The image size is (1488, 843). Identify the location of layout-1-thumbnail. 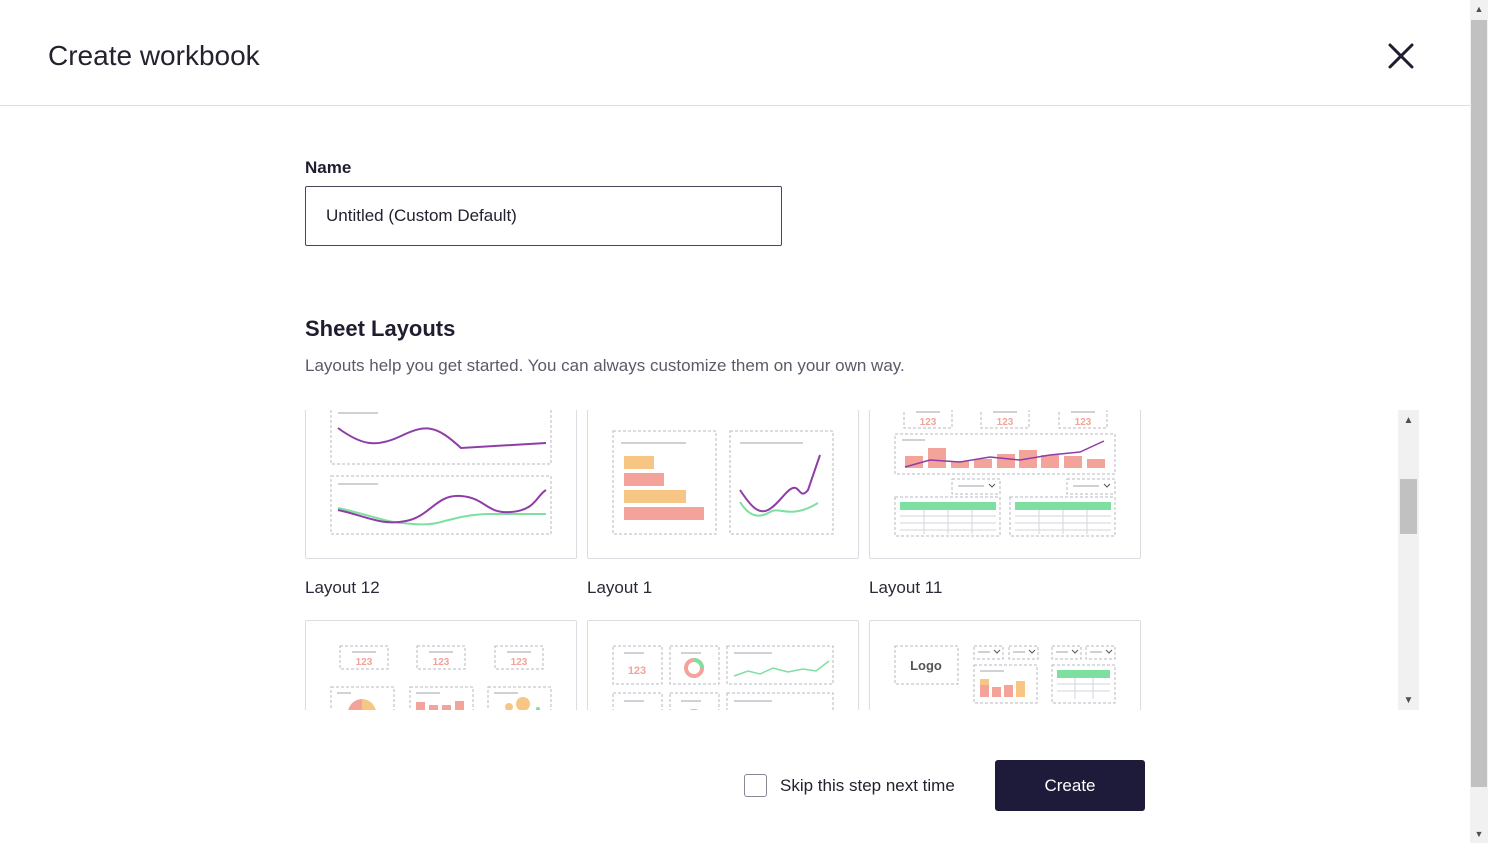
(723, 482).